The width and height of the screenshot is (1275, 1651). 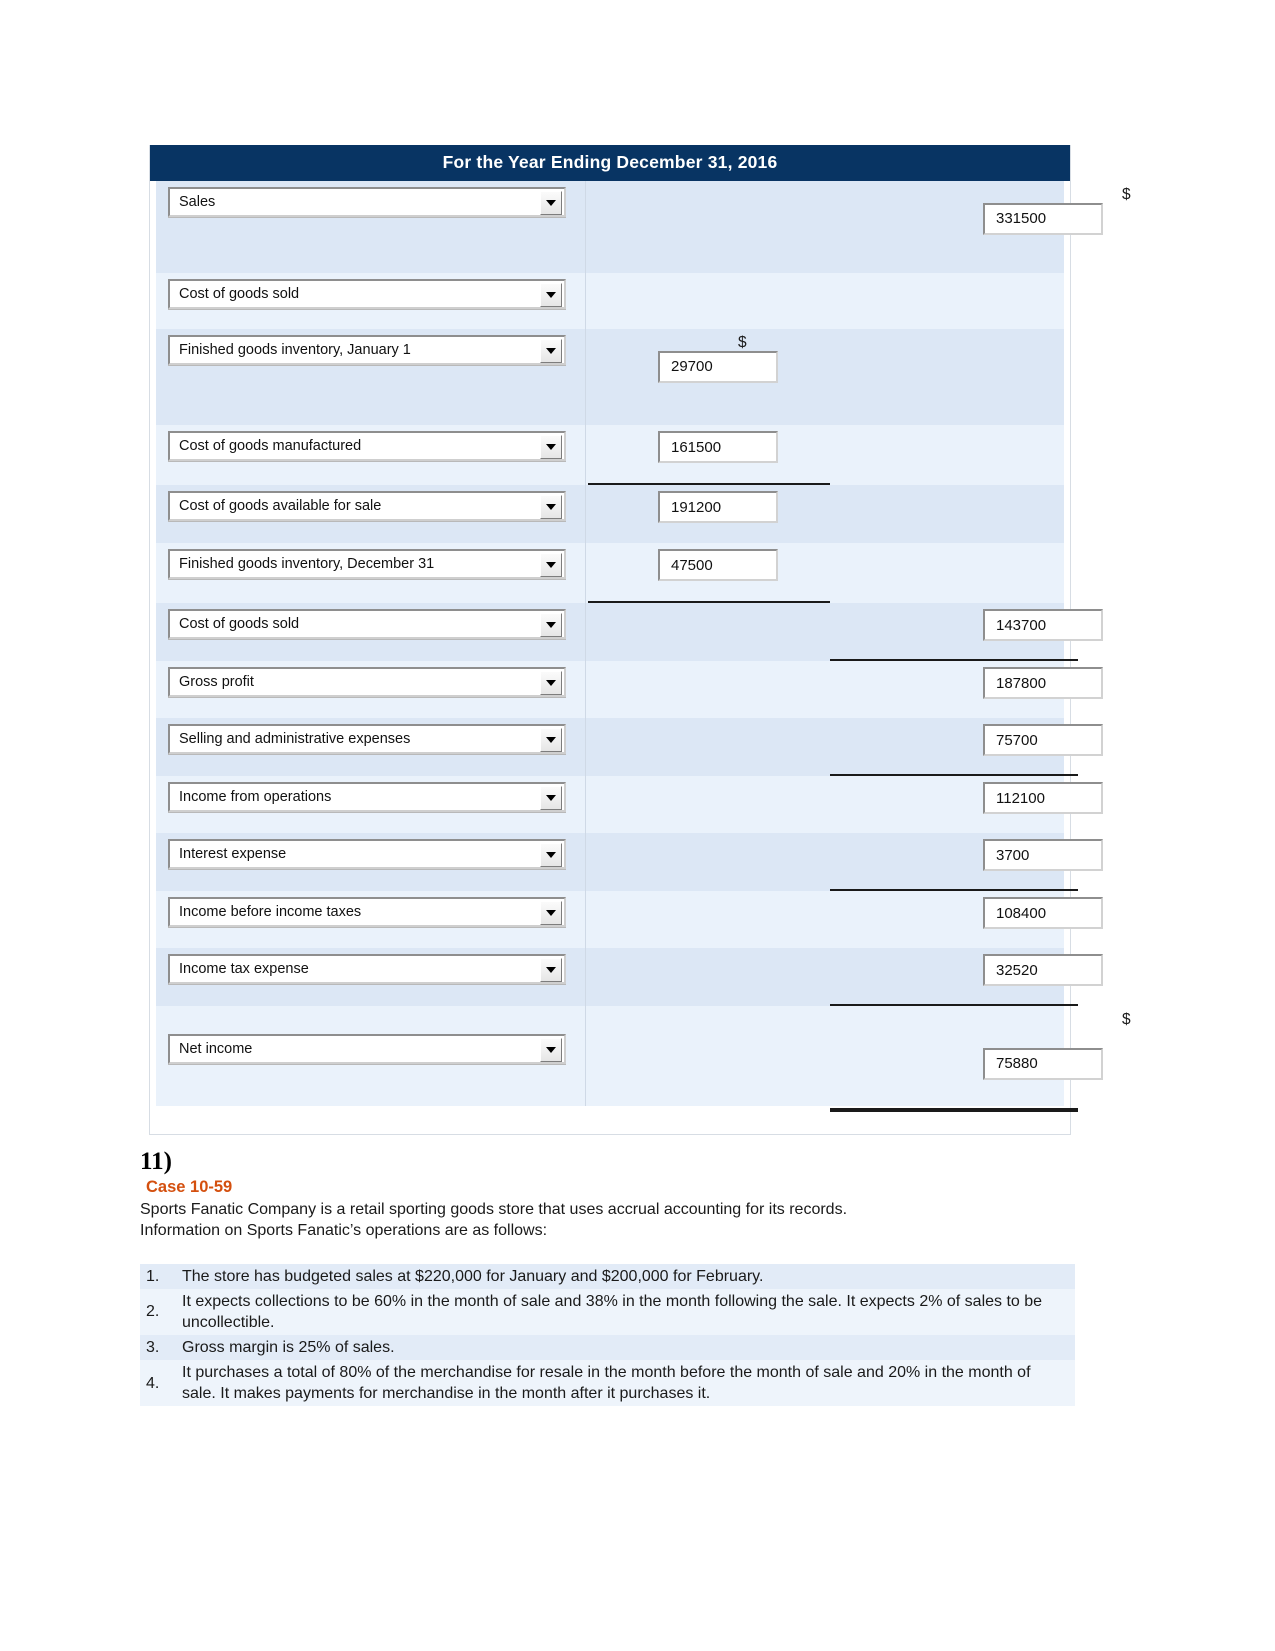 I want to click on account-select-cogafs: Cost of goods available for sale, so click(x=367, y=506).